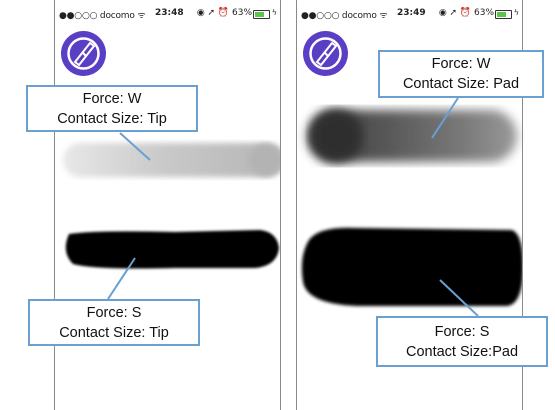  I want to click on callout-force-s-pad: Force: S Contact Size:Pad, so click(462, 341).